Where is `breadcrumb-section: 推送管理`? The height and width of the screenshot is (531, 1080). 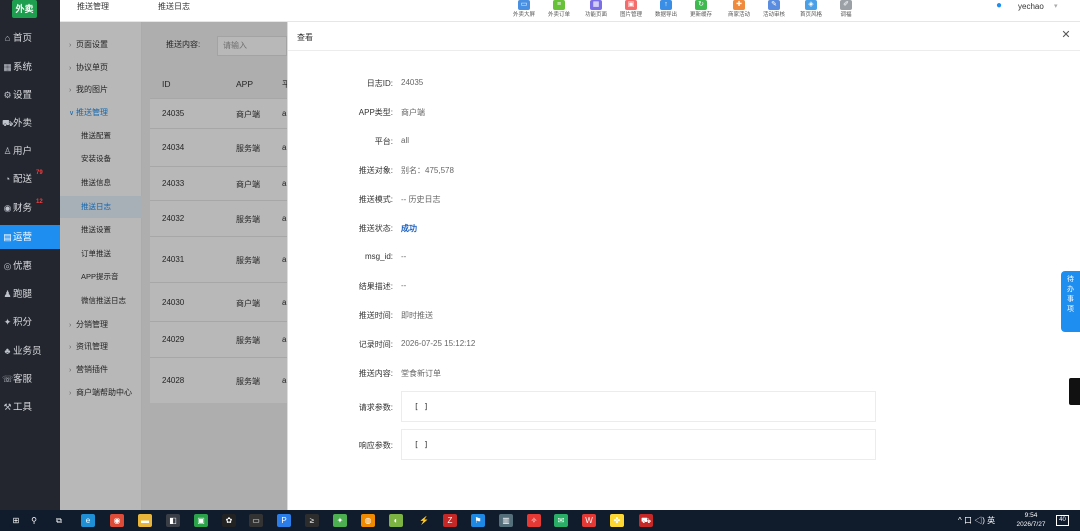
breadcrumb-section: 推送管理 is located at coordinates (93, 7).